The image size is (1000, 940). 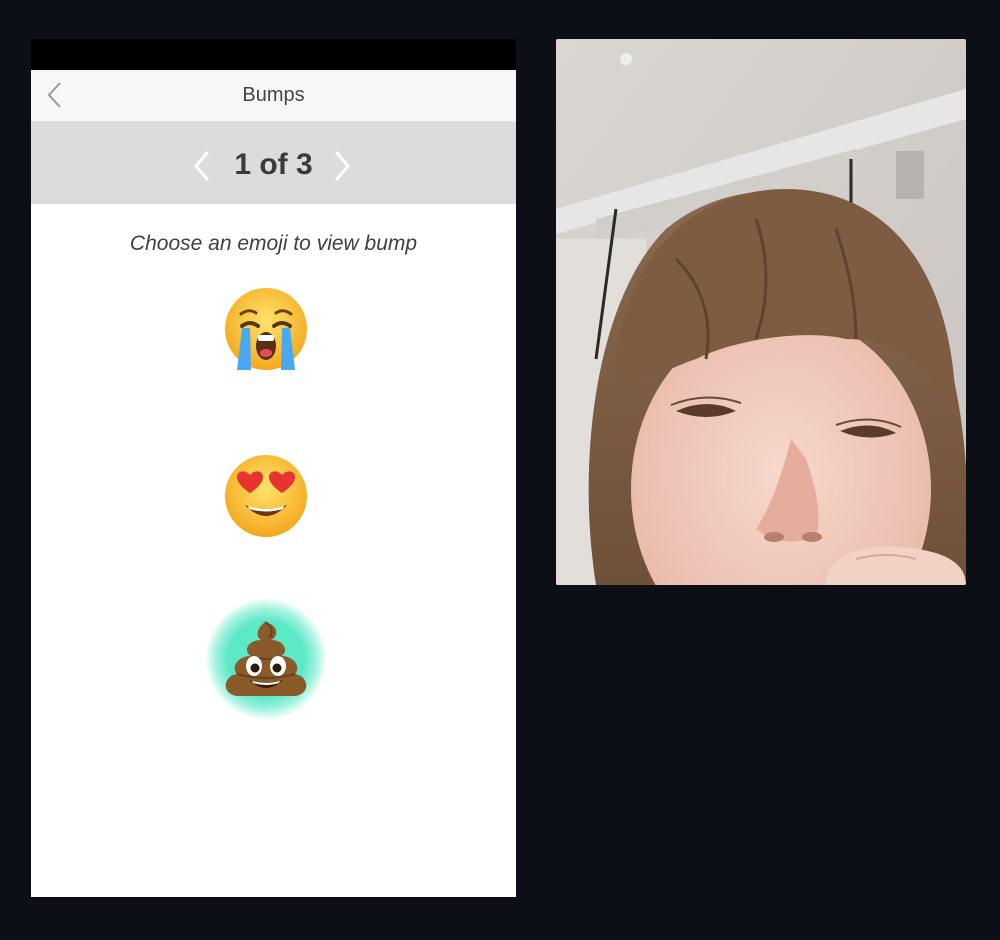 I want to click on heart-eyes-icon, so click(x=266, y=496).